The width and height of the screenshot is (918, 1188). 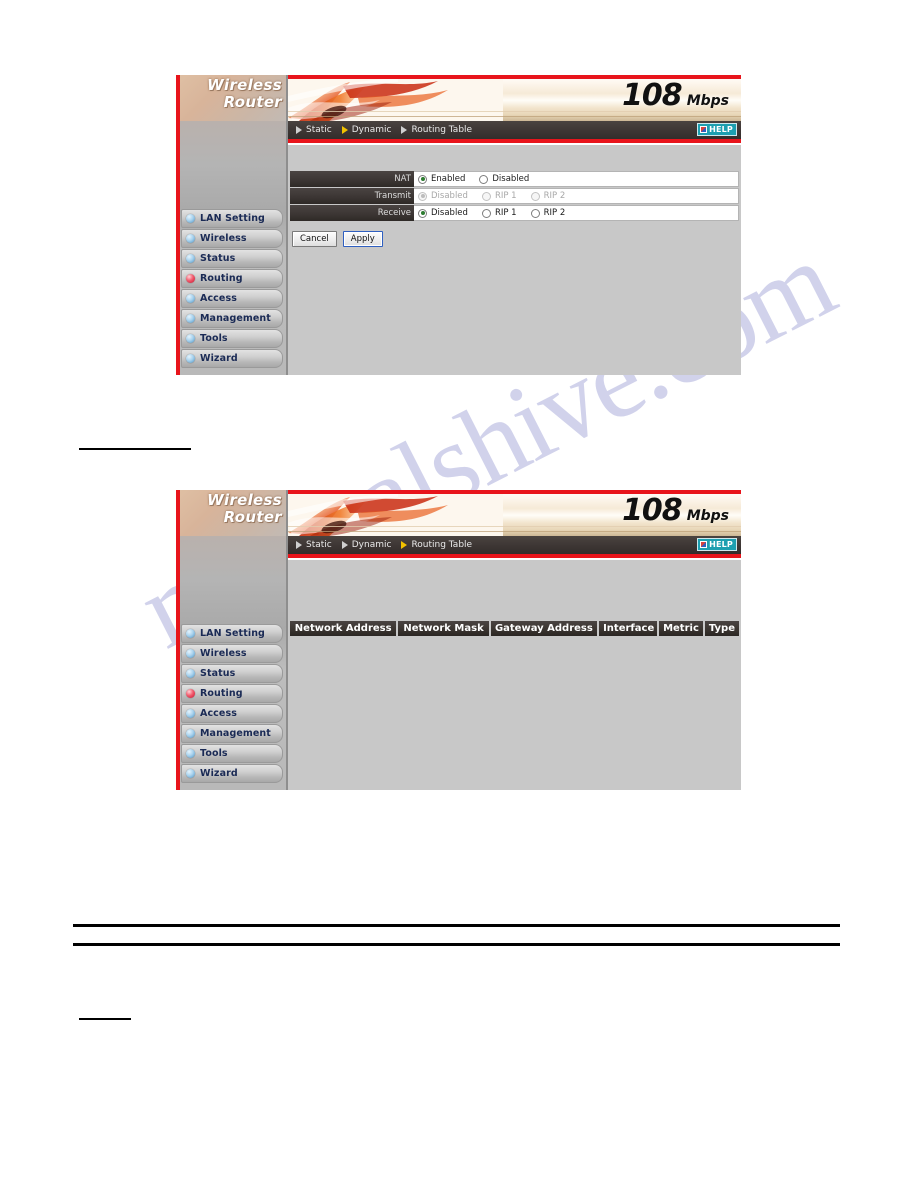 I want to click on radio-option-transmit-disabled: Disabled, so click(x=443, y=196).